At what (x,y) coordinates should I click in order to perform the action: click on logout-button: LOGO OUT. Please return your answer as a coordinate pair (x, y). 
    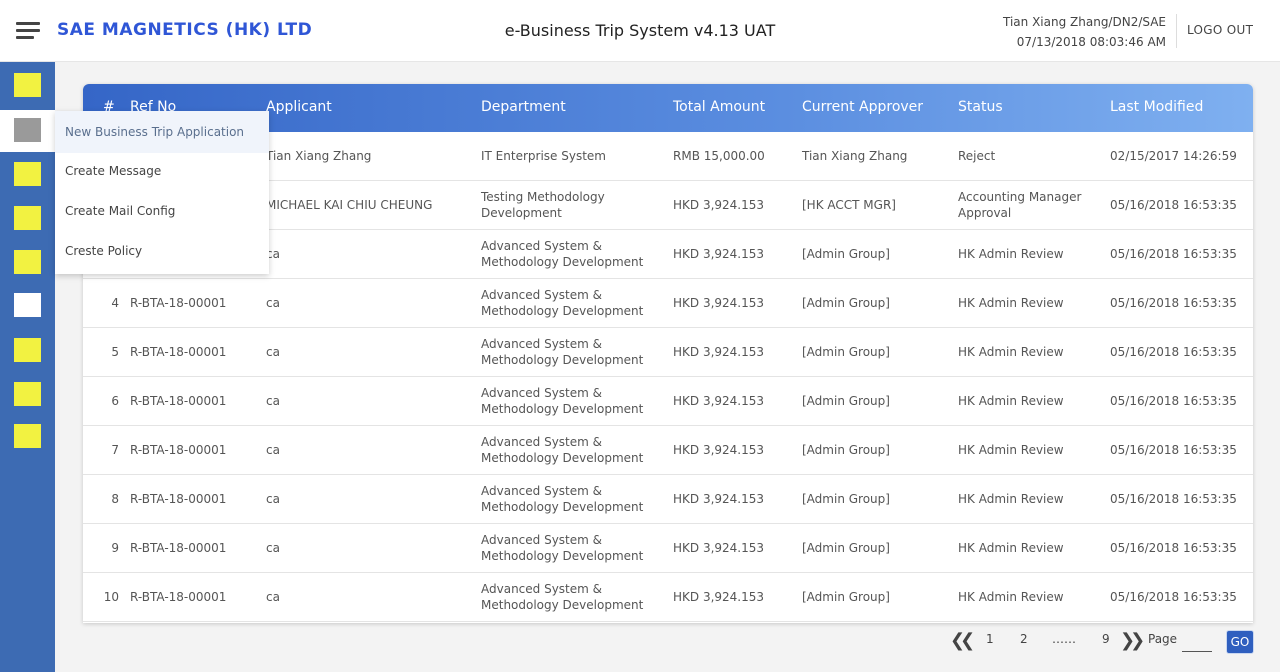
    Looking at the image, I should click on (1220, 30).